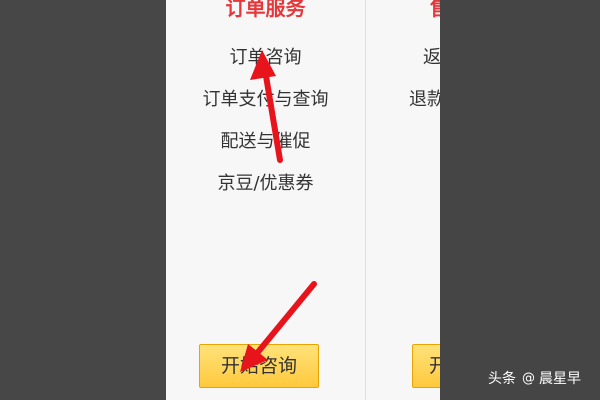 Image resolution: width=600 pixels, height=400 pixels. Describe the element at coordinates (265, 10) in the screenshot. I see `section-title-order-service: 订单服务` at that location.